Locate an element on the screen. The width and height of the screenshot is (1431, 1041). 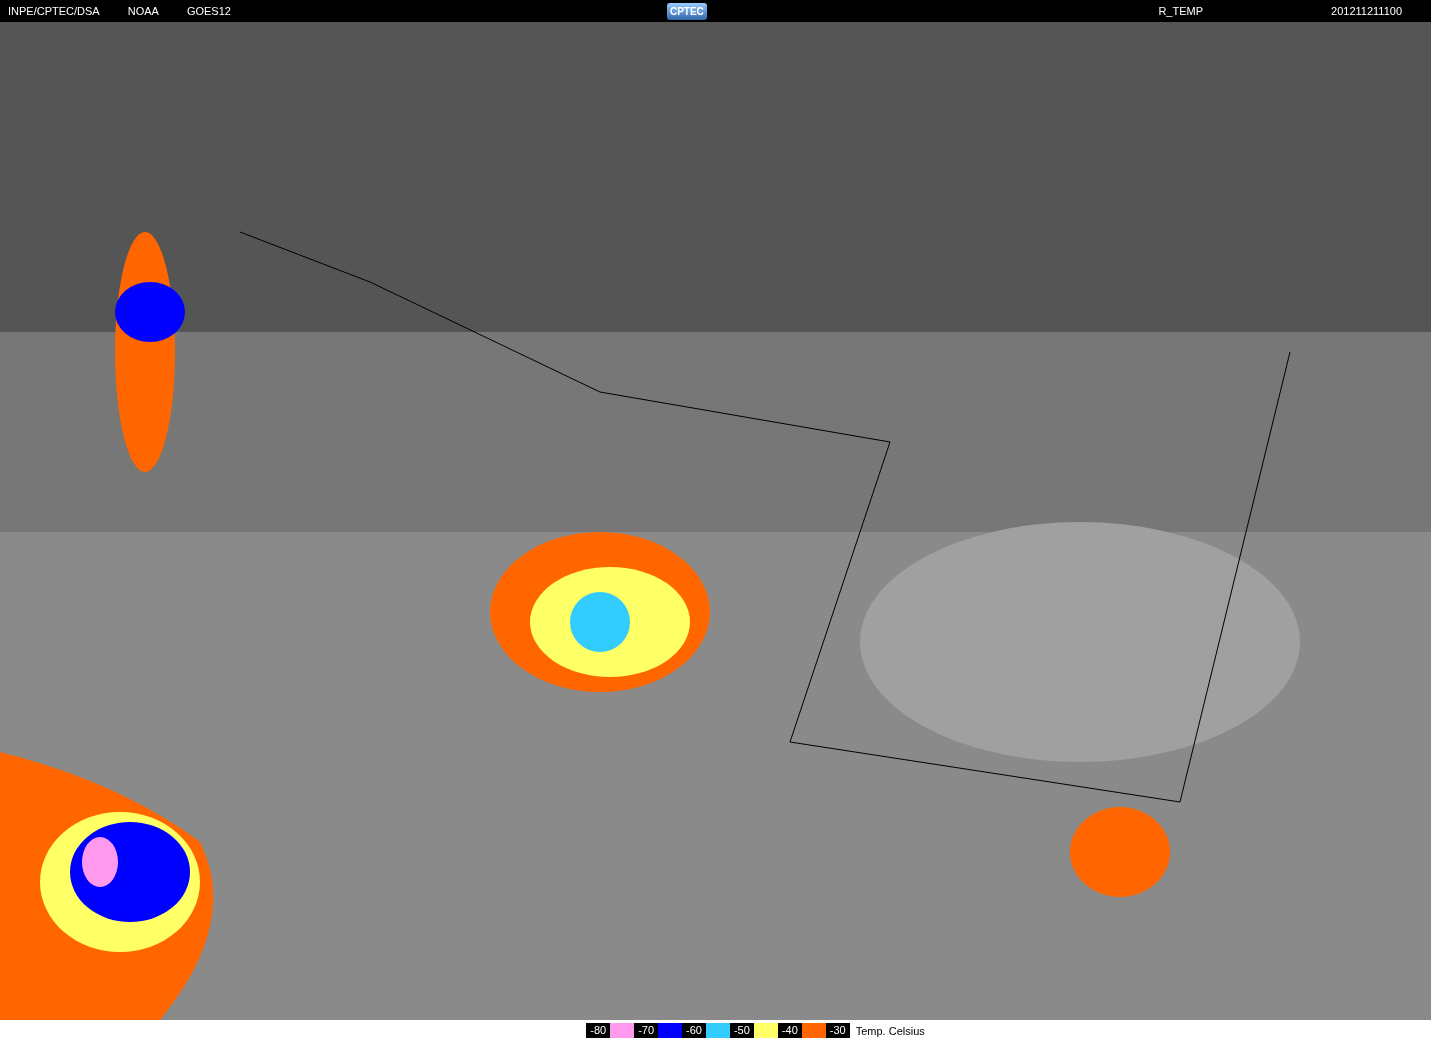
legend-label: -80 is located at coordinates (598, 1030).